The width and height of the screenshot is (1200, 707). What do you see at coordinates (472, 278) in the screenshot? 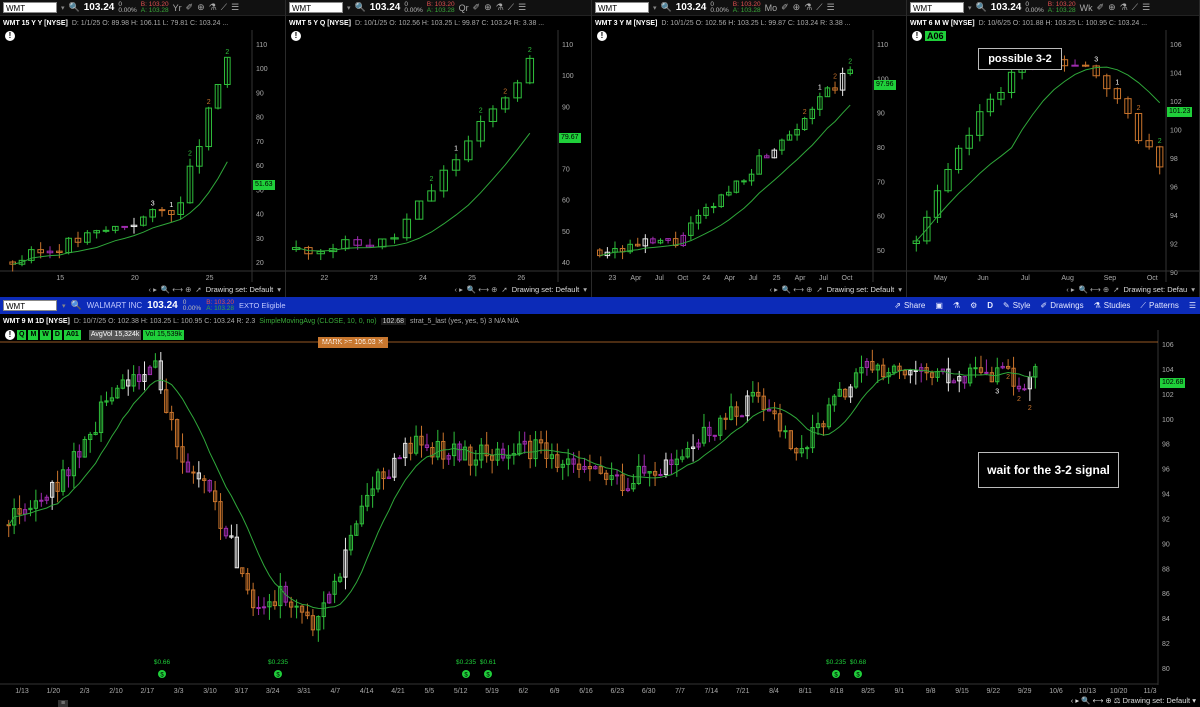
I see `x-axis-label: 25` at bounding box center [472, 278].